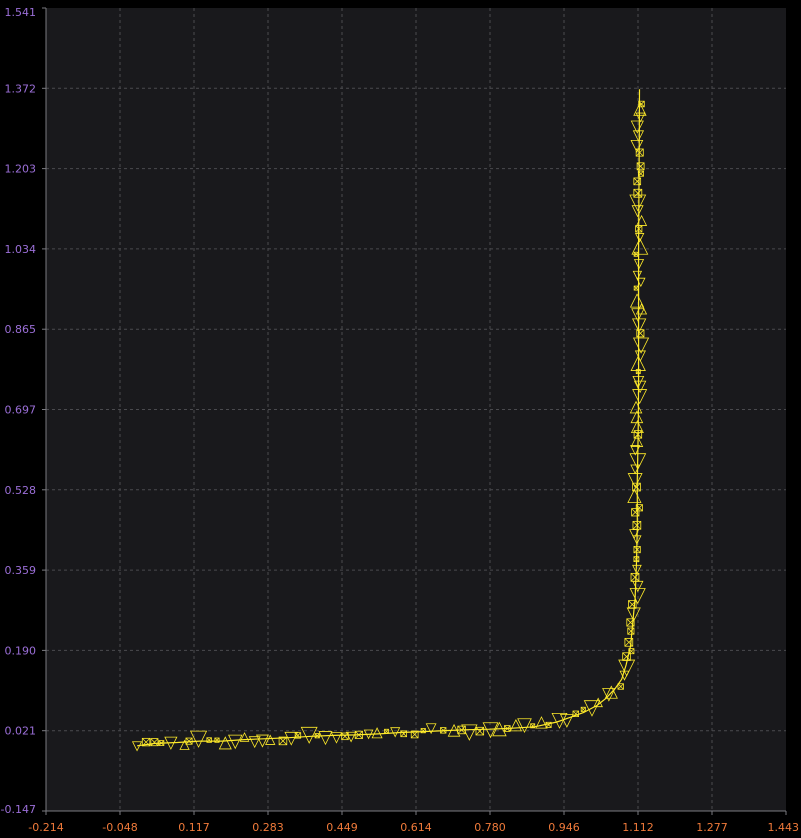  Describe the element at coordinates (21, 169) in the screenshot. I see `y-tick-label: 1.203` at that location.